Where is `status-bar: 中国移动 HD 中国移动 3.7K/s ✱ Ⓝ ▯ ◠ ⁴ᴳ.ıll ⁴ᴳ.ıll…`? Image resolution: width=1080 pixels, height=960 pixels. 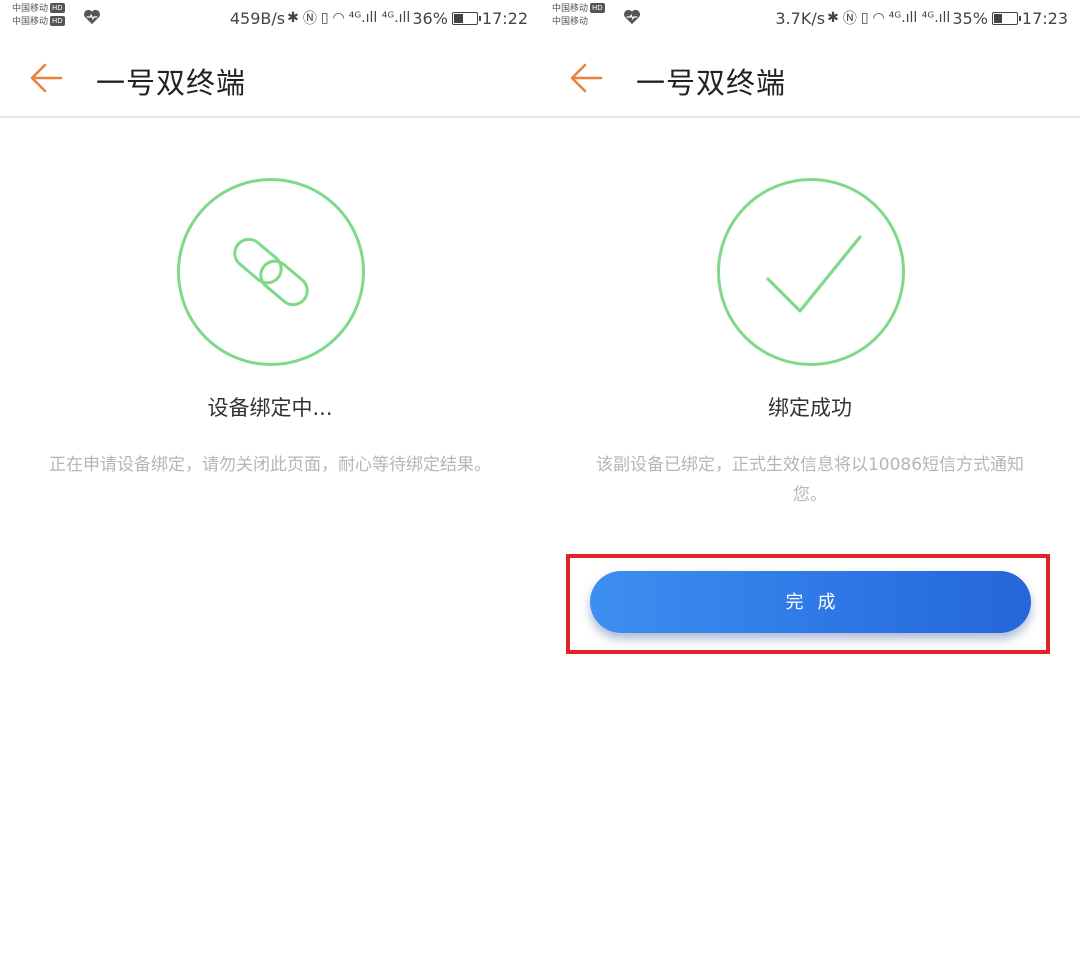
status-bar: 中国移动 HD 中国移动 3.7K/s ✱ Ⓝ ▯ ◠ ⁴ᴳ.ıll ⁴ᴳ.ıll… is located at coordinates (810, 20).